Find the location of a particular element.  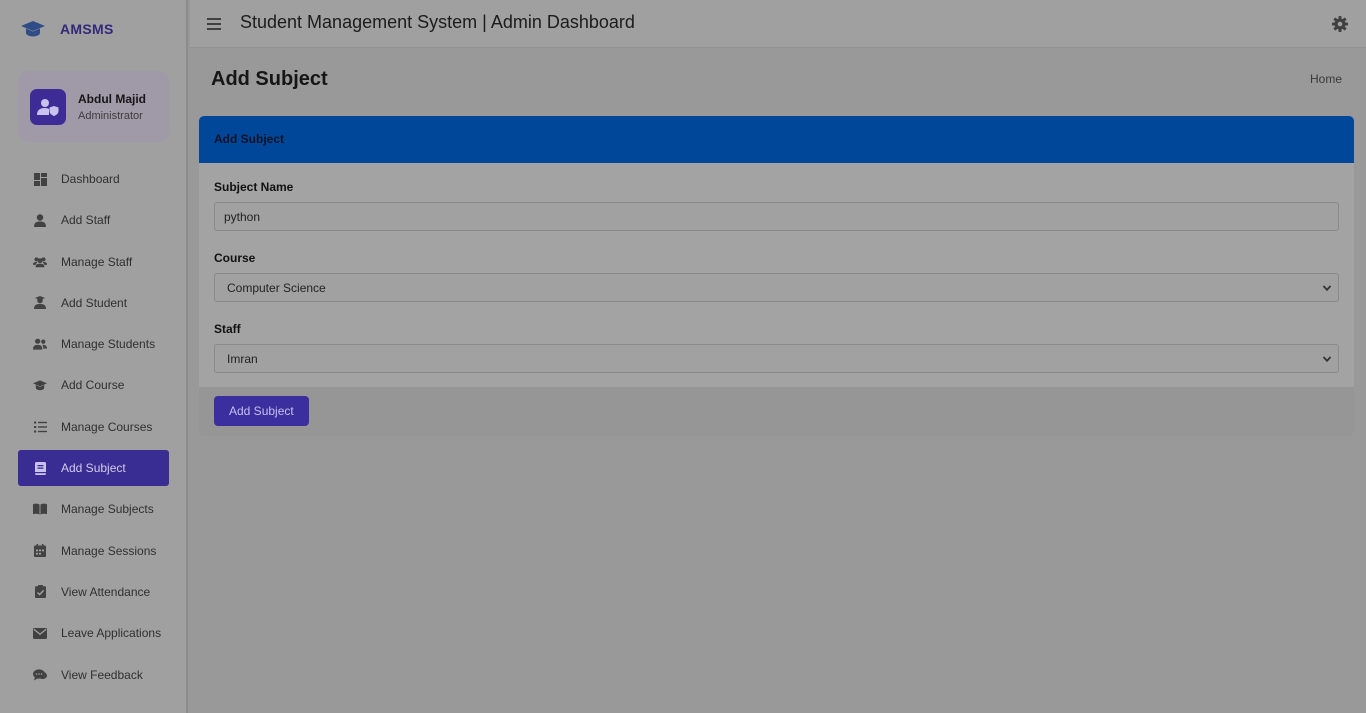

sidebar-item-label: Manage Students is located at coordinates (108, 344).